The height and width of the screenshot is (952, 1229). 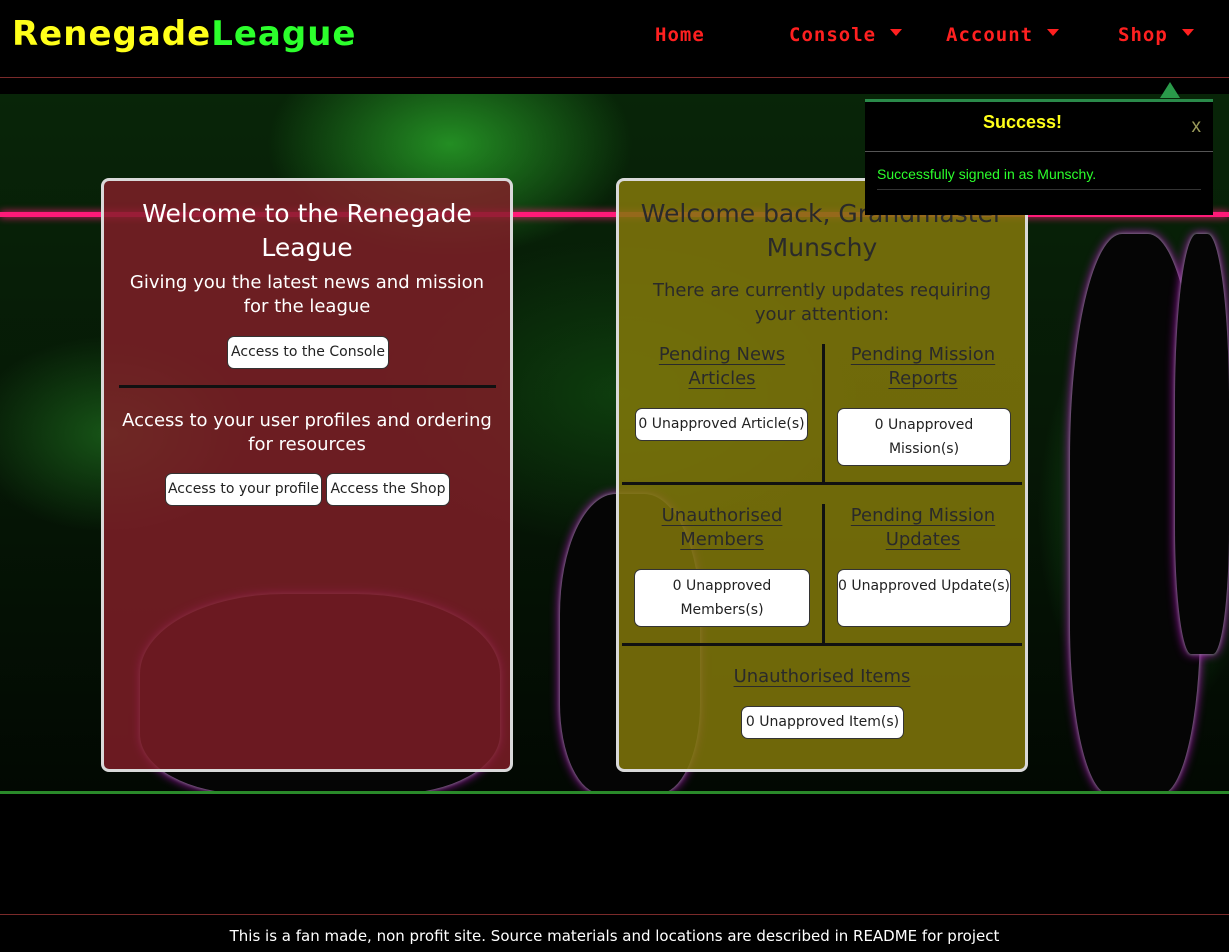 I want to click on unauthorised-members-link: Unauthorised Members, so click(x=722, y=528).